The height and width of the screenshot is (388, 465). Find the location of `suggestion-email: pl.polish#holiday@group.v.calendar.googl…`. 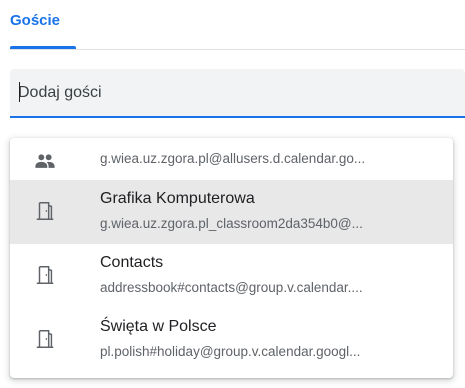

suggestion-email: pl.polish#holiday@group.v.calendar.googl… is located at coordinates (230, 351).